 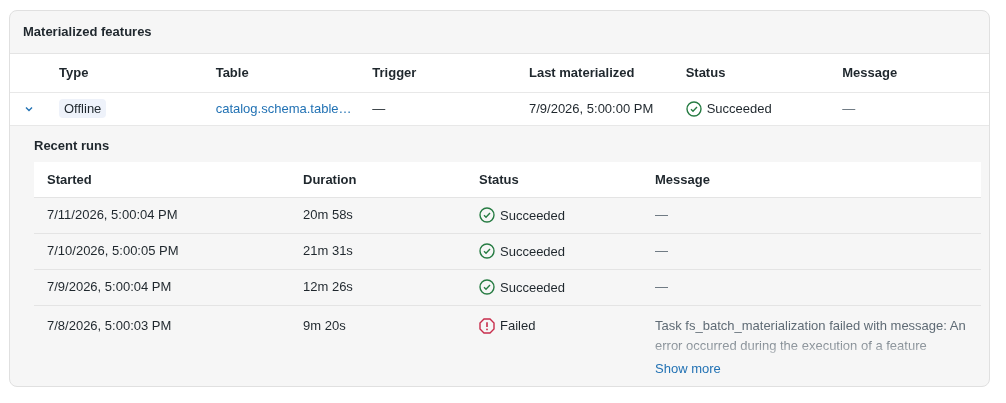 I want to click on column-header: Type, so click(x=74, y=72).